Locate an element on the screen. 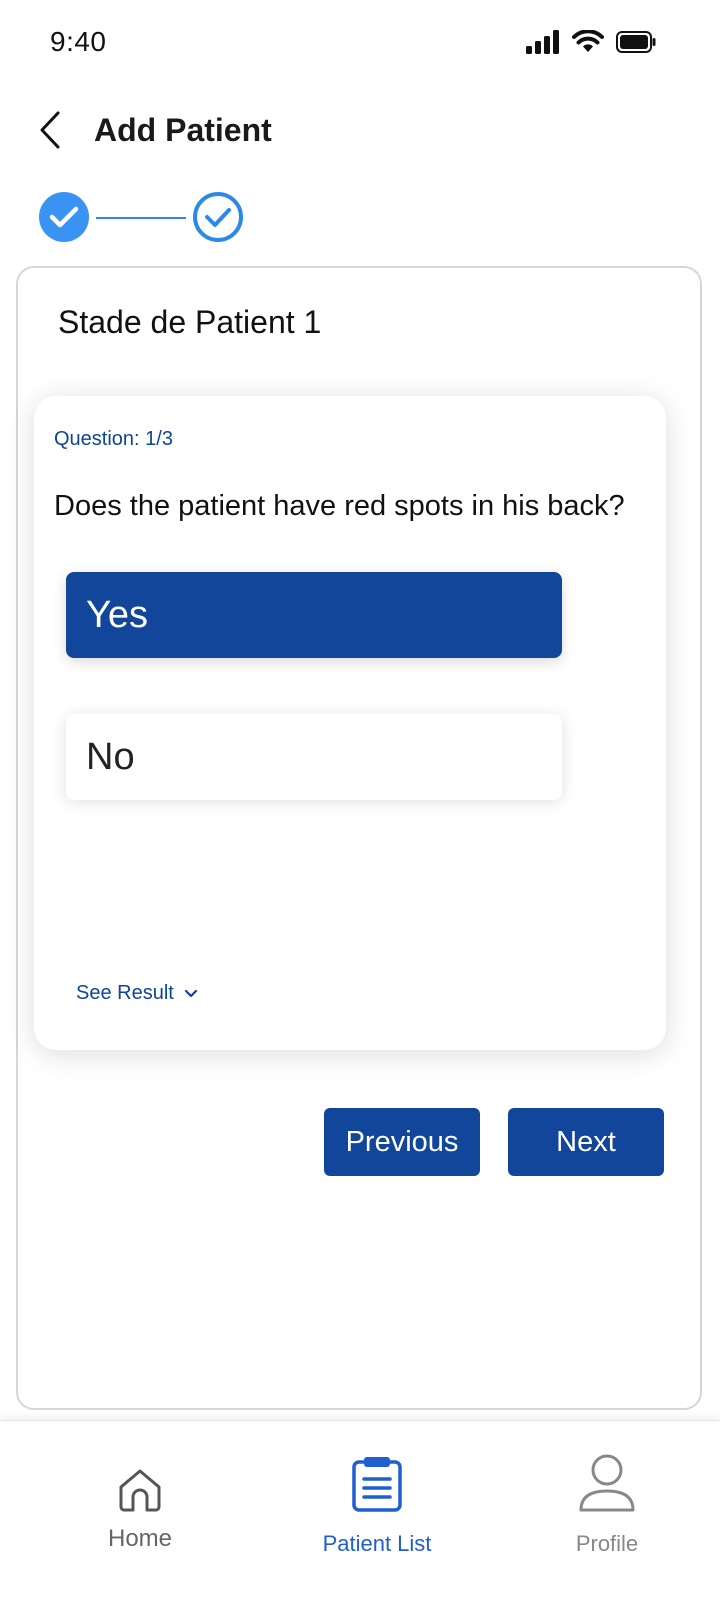 The height and width of the screenshot is (1600, 720). previous-label: Previous is located at coordinates (402, 1141).